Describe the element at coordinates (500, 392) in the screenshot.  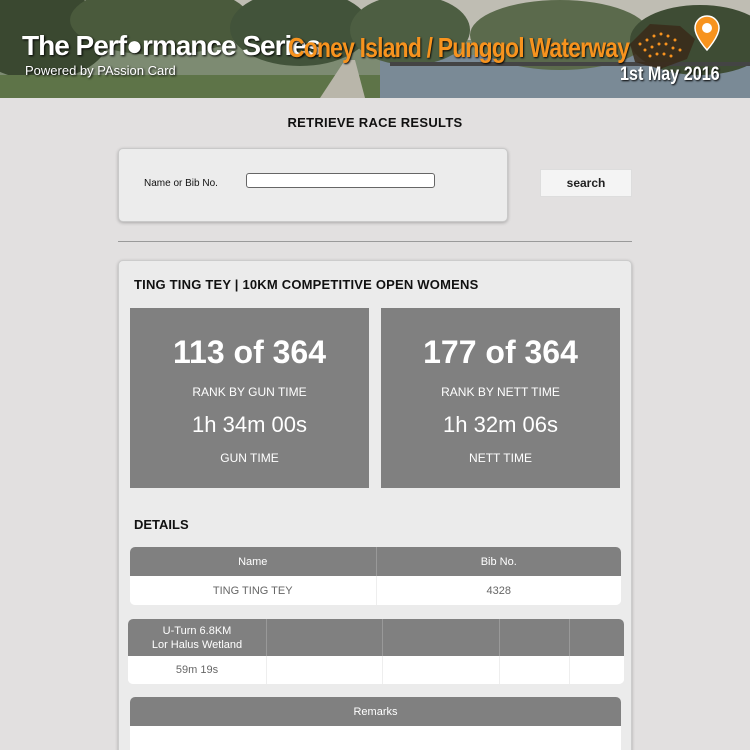
I see `nett-rank-label: RANK BY NETT TIME` at that location.